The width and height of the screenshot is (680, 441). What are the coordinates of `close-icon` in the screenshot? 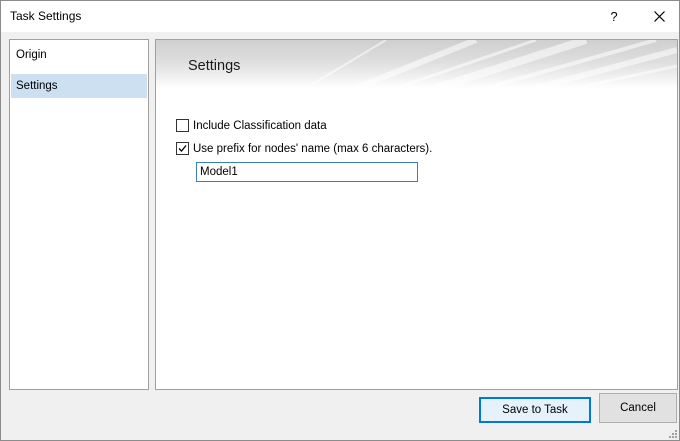 It's located at (659, 16).